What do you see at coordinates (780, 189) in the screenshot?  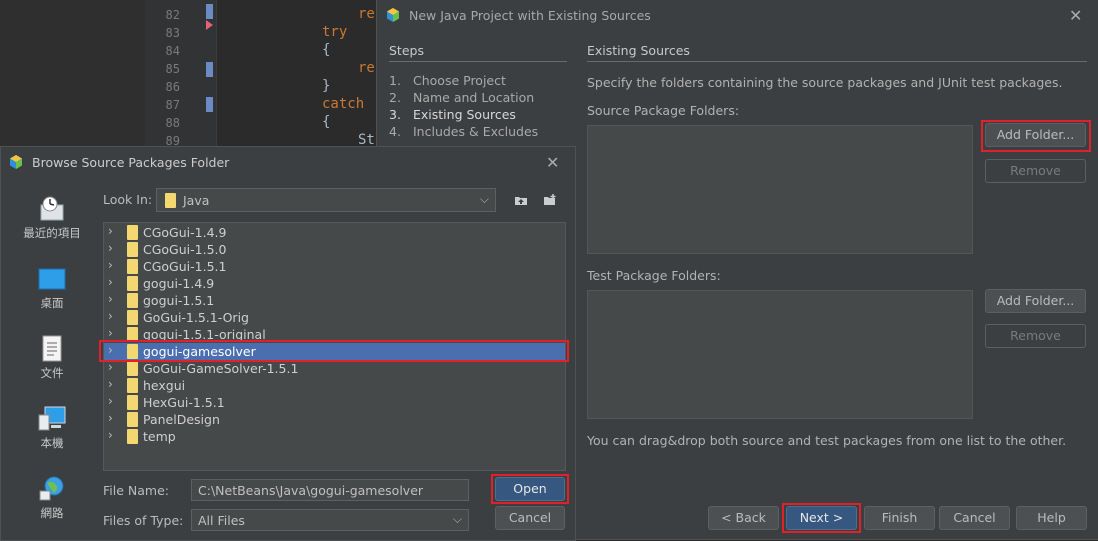 I see `source-folders-list` at bounding box center [780, 189].